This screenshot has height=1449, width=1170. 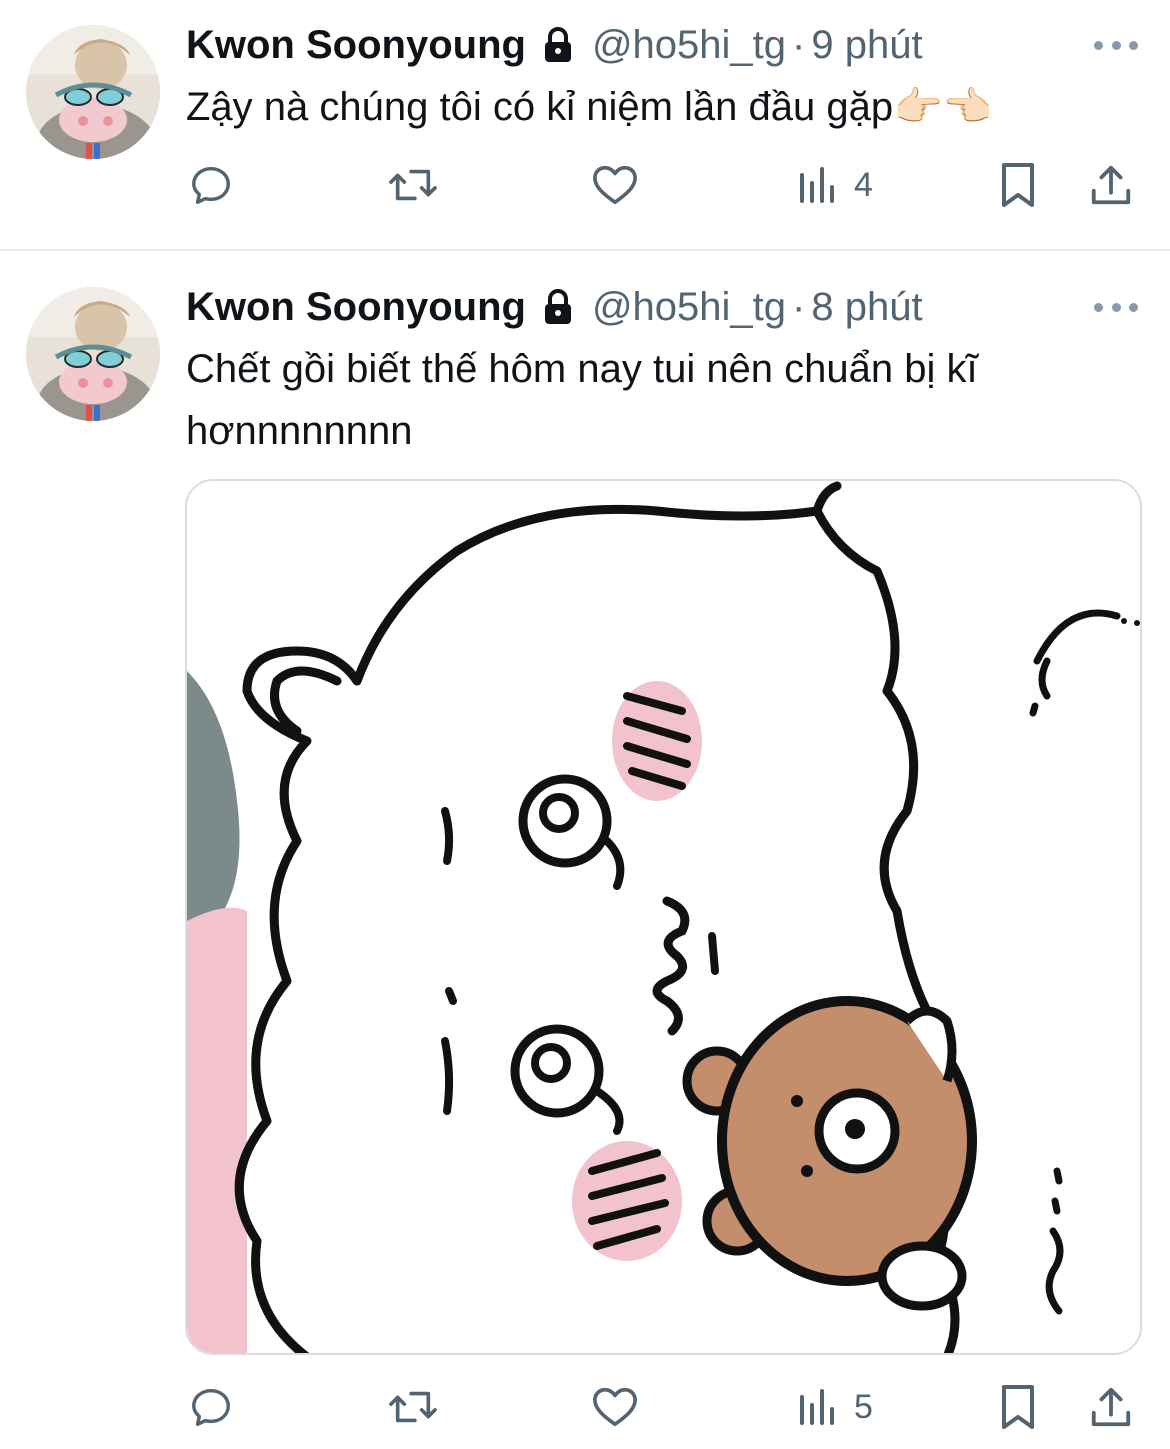 What do you see at coordinates (835, 1407) in the screenshot?
I see `views-button: 5` at bounding box center [835, 1407].